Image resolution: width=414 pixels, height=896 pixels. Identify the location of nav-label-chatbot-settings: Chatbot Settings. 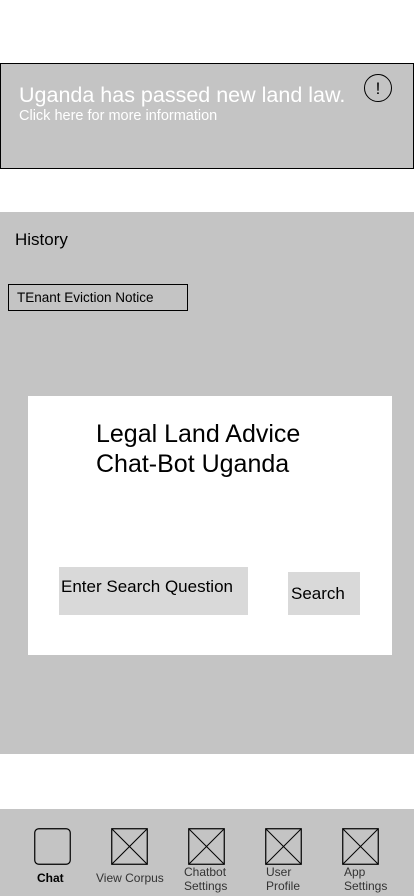
(205, 879).